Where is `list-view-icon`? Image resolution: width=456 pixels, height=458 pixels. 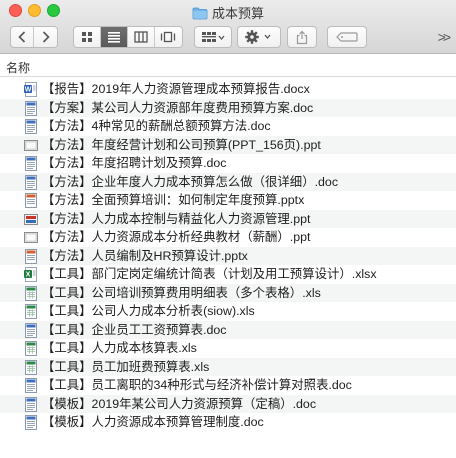 list-view-icon is located at coordinates (113, 37).